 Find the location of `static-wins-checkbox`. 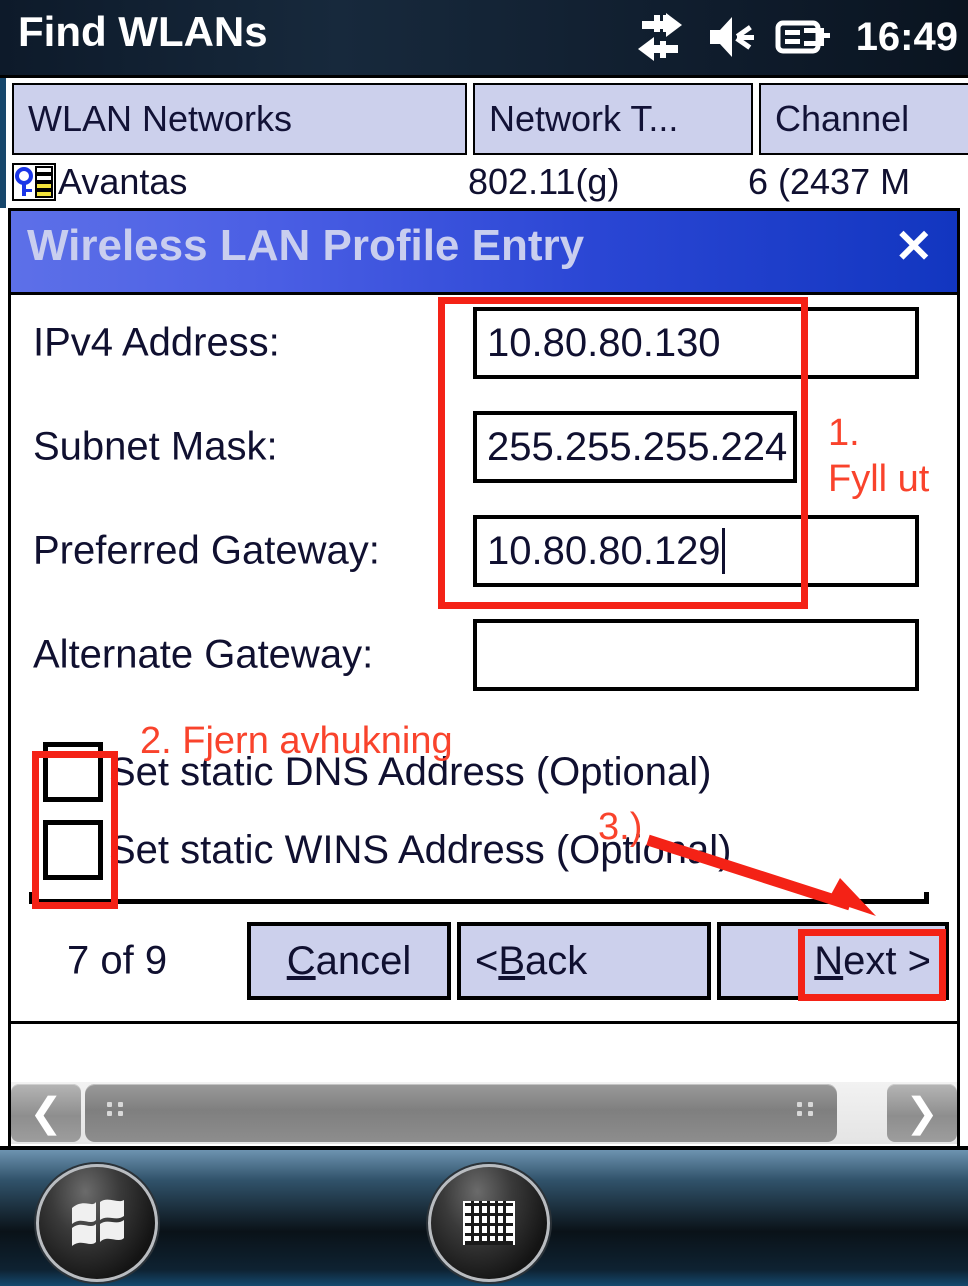

static-wins-checkbox is located at coordinates (73, 850).